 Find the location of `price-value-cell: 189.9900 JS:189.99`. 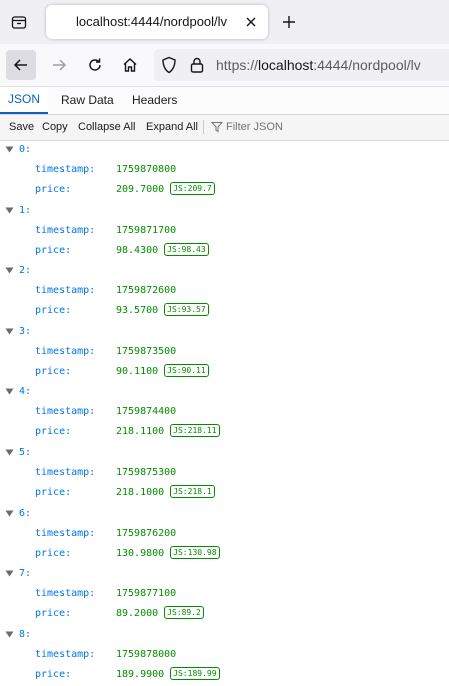

price-value-cell: 189.9900 JS:189.99 is located at coordinates (168, 675).